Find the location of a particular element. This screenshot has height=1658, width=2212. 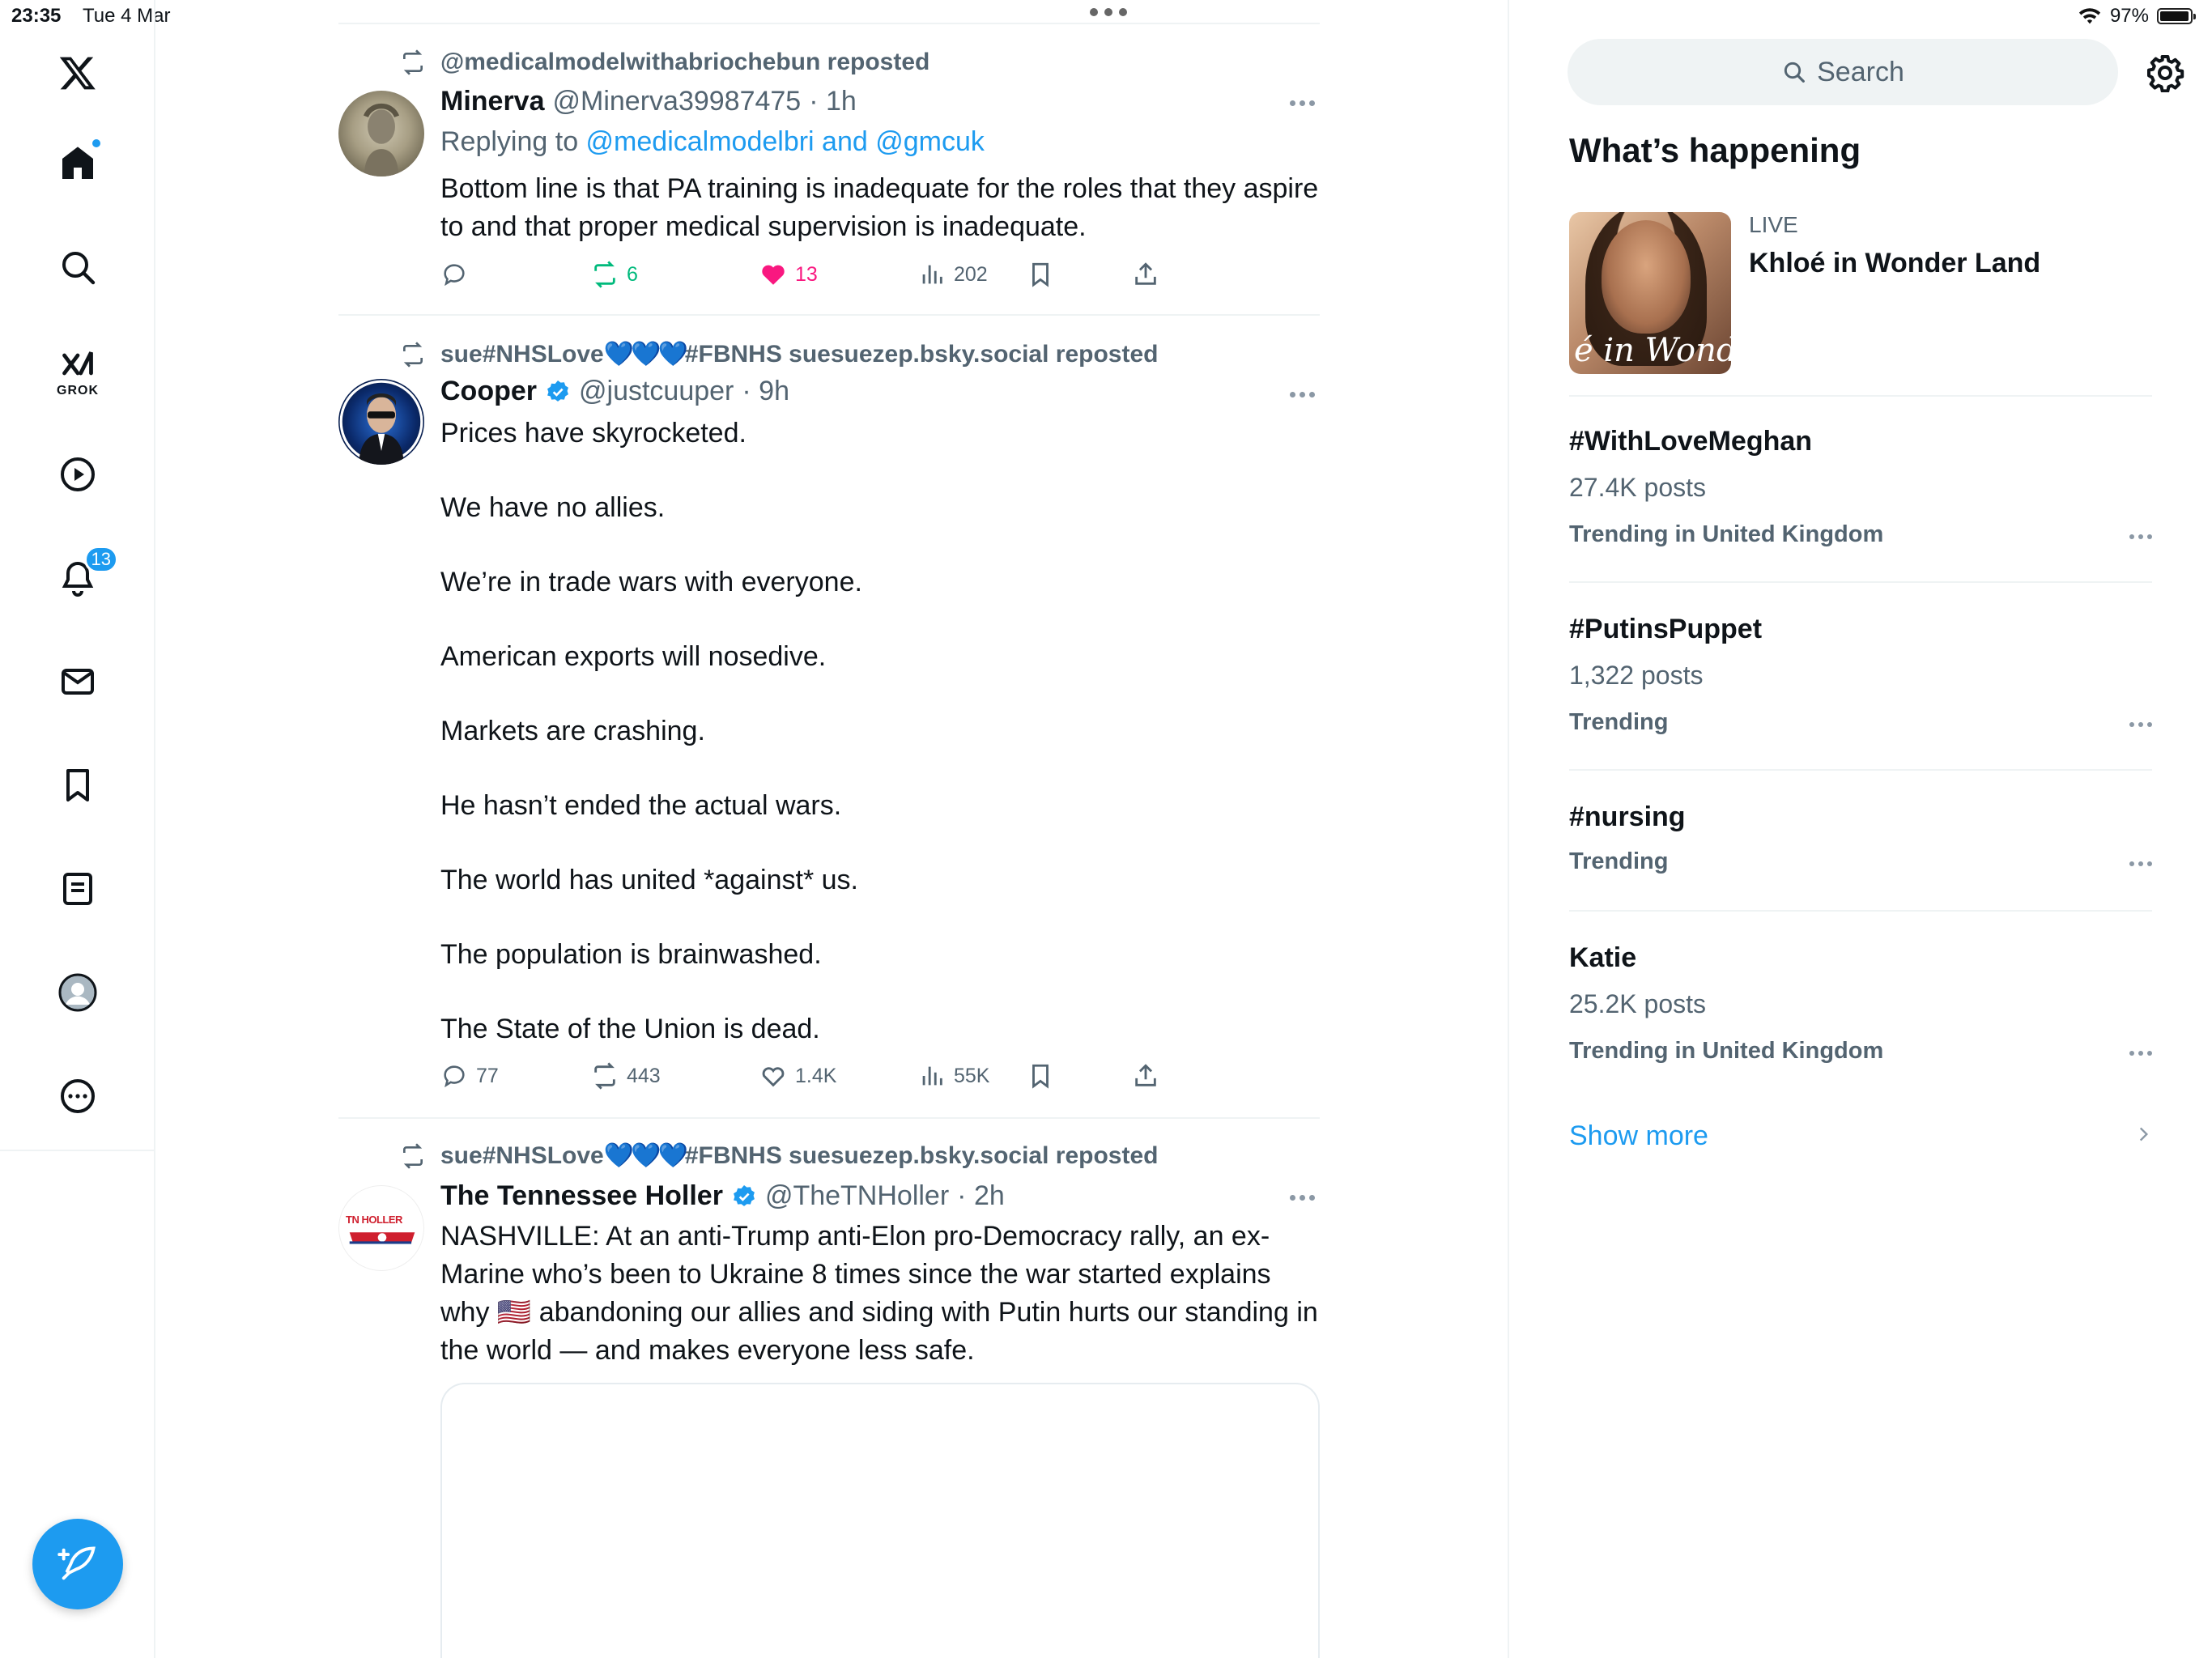

tweet-time: · 2h is located at coordinates (981, 1196).